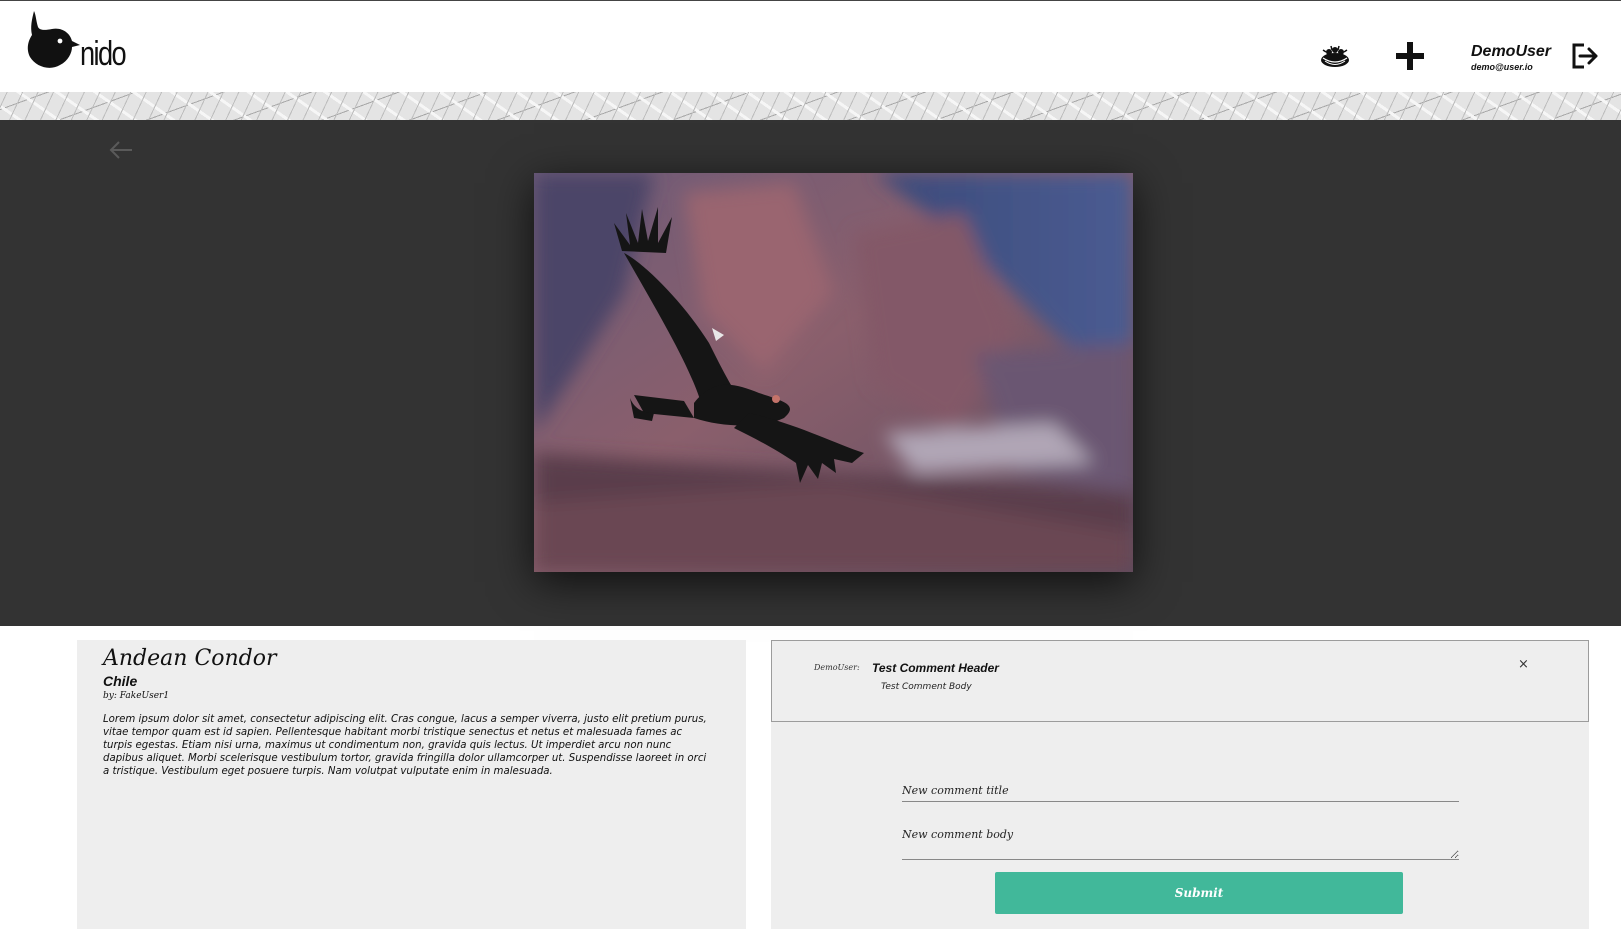 This screenshot has width=1621, height=929. Describe the element at coordinates (810, 106) in the screenshot. I see `feather-pattern-strip` at that location.